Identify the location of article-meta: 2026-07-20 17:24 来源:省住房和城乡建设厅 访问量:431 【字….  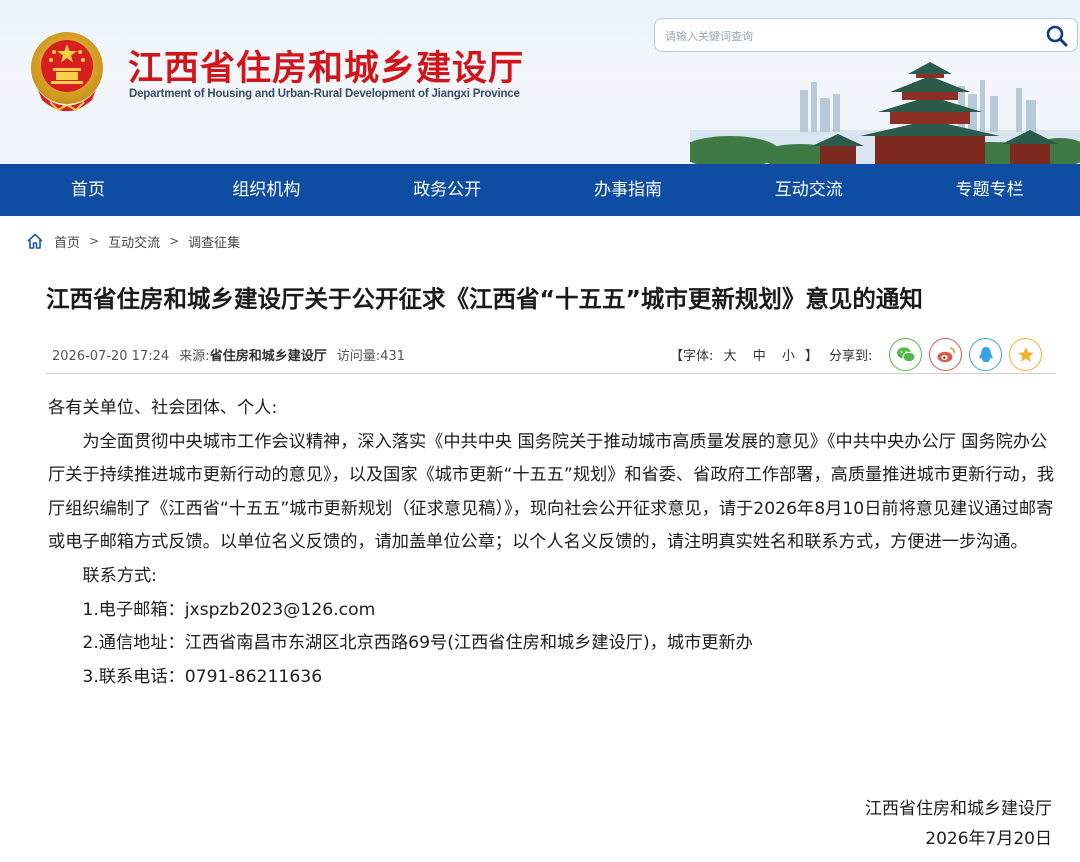
(551, 355).